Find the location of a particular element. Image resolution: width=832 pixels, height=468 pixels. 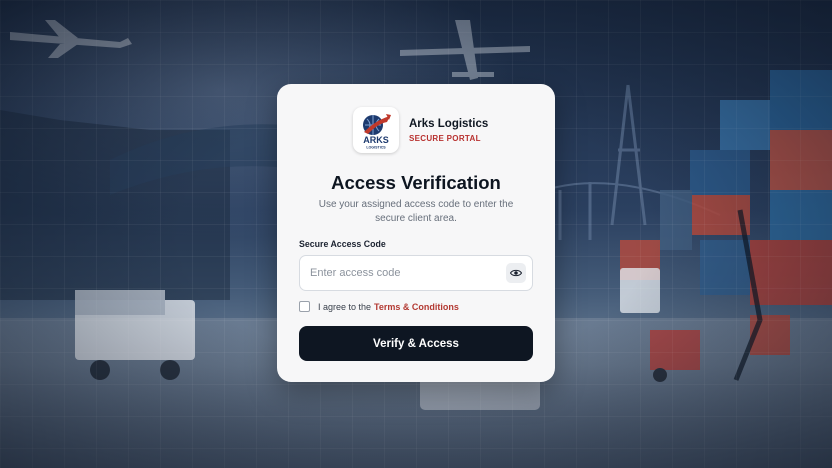

terms-prefix: I agree to the is located at coordinates (345, 306).